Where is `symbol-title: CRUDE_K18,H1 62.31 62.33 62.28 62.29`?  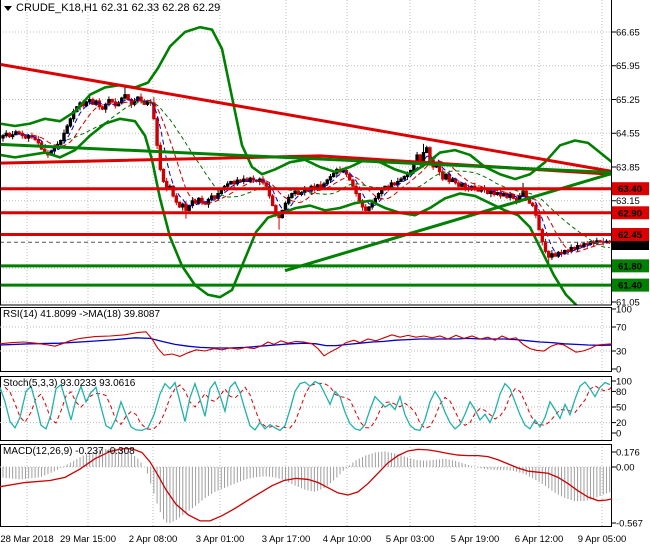
symbol-title: CRUDE_K18,H1 62.31 62.33 62.28 62.29 is located at coordinates (118, 8).